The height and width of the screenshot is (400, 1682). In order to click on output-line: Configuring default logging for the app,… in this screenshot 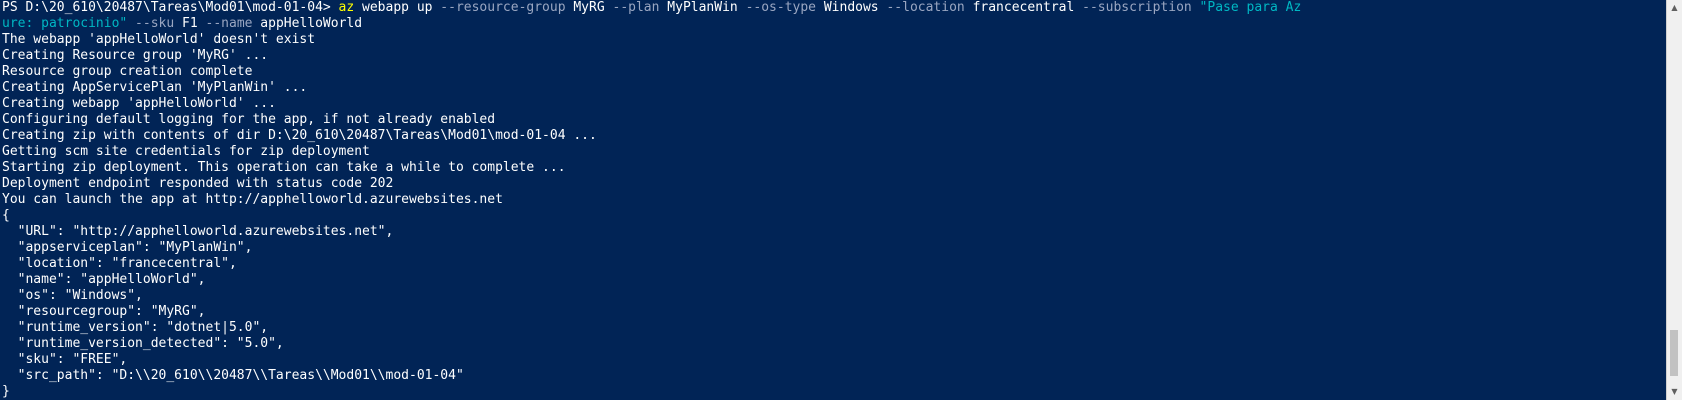, I will do `click(249, 119)`.